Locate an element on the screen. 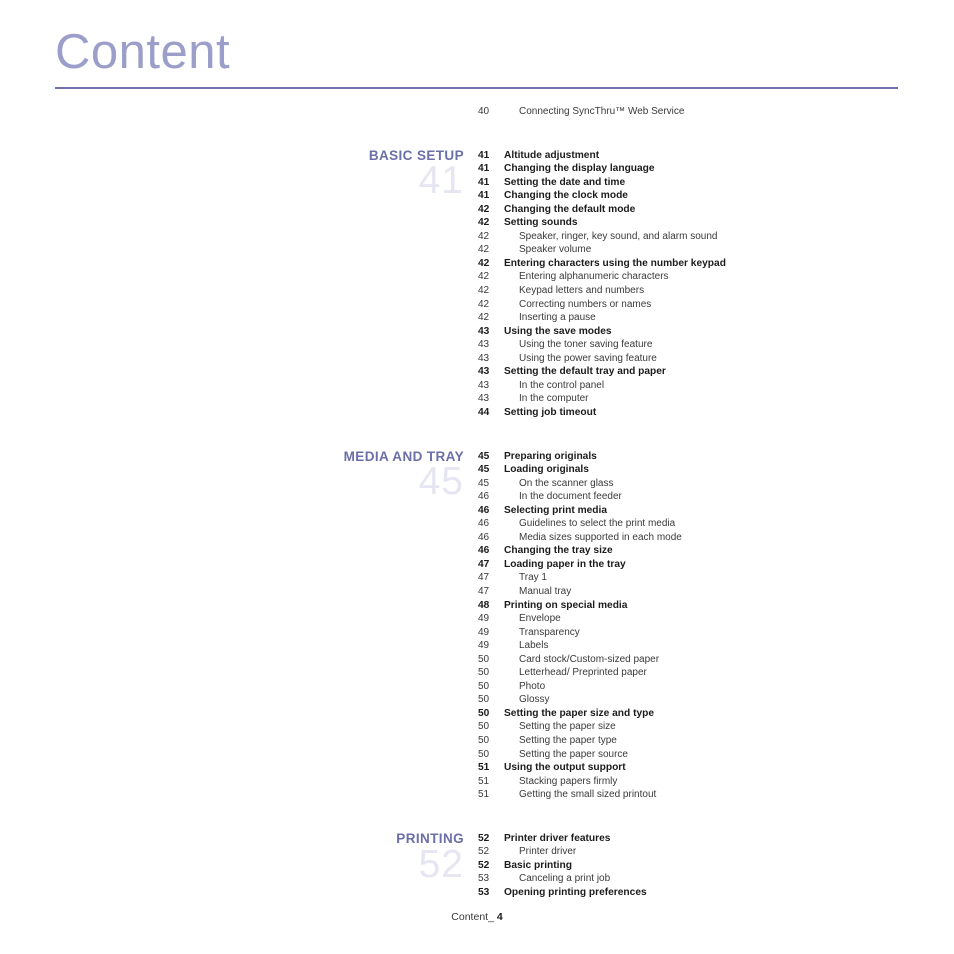 The height and width of the screenshot is (954, 954). toc-entry-label: Changing the tray size is located at coordinates (558, 551).